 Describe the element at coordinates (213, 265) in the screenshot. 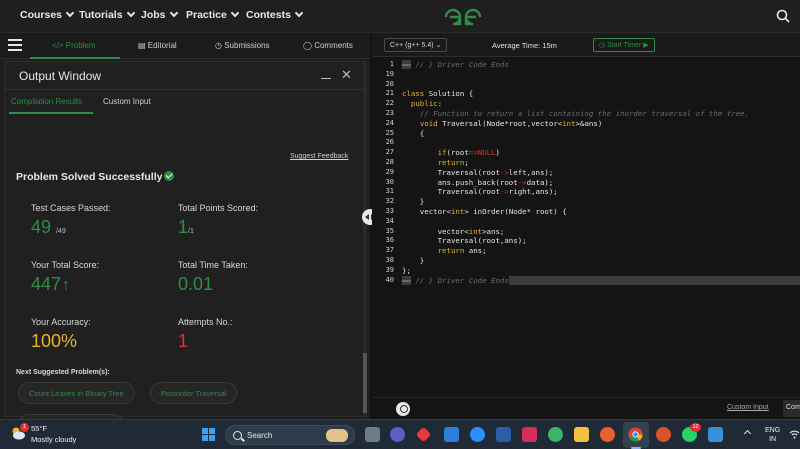

I see `time-taken-label: Total Time Taken:` at that location.